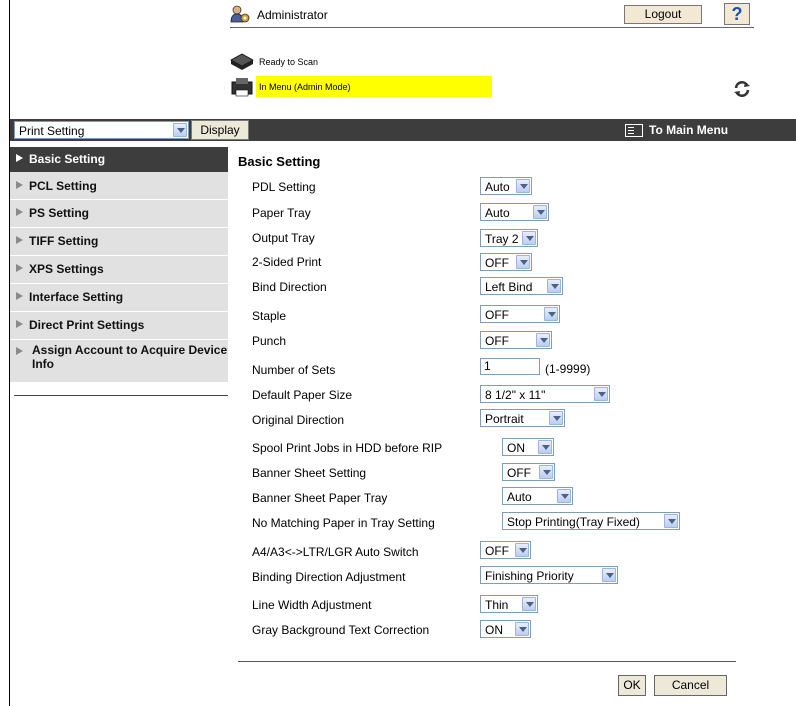 This screenshot has width=796, height=706. I want to click on number-of-sets-label: Number of Sets, so click(294, 370).